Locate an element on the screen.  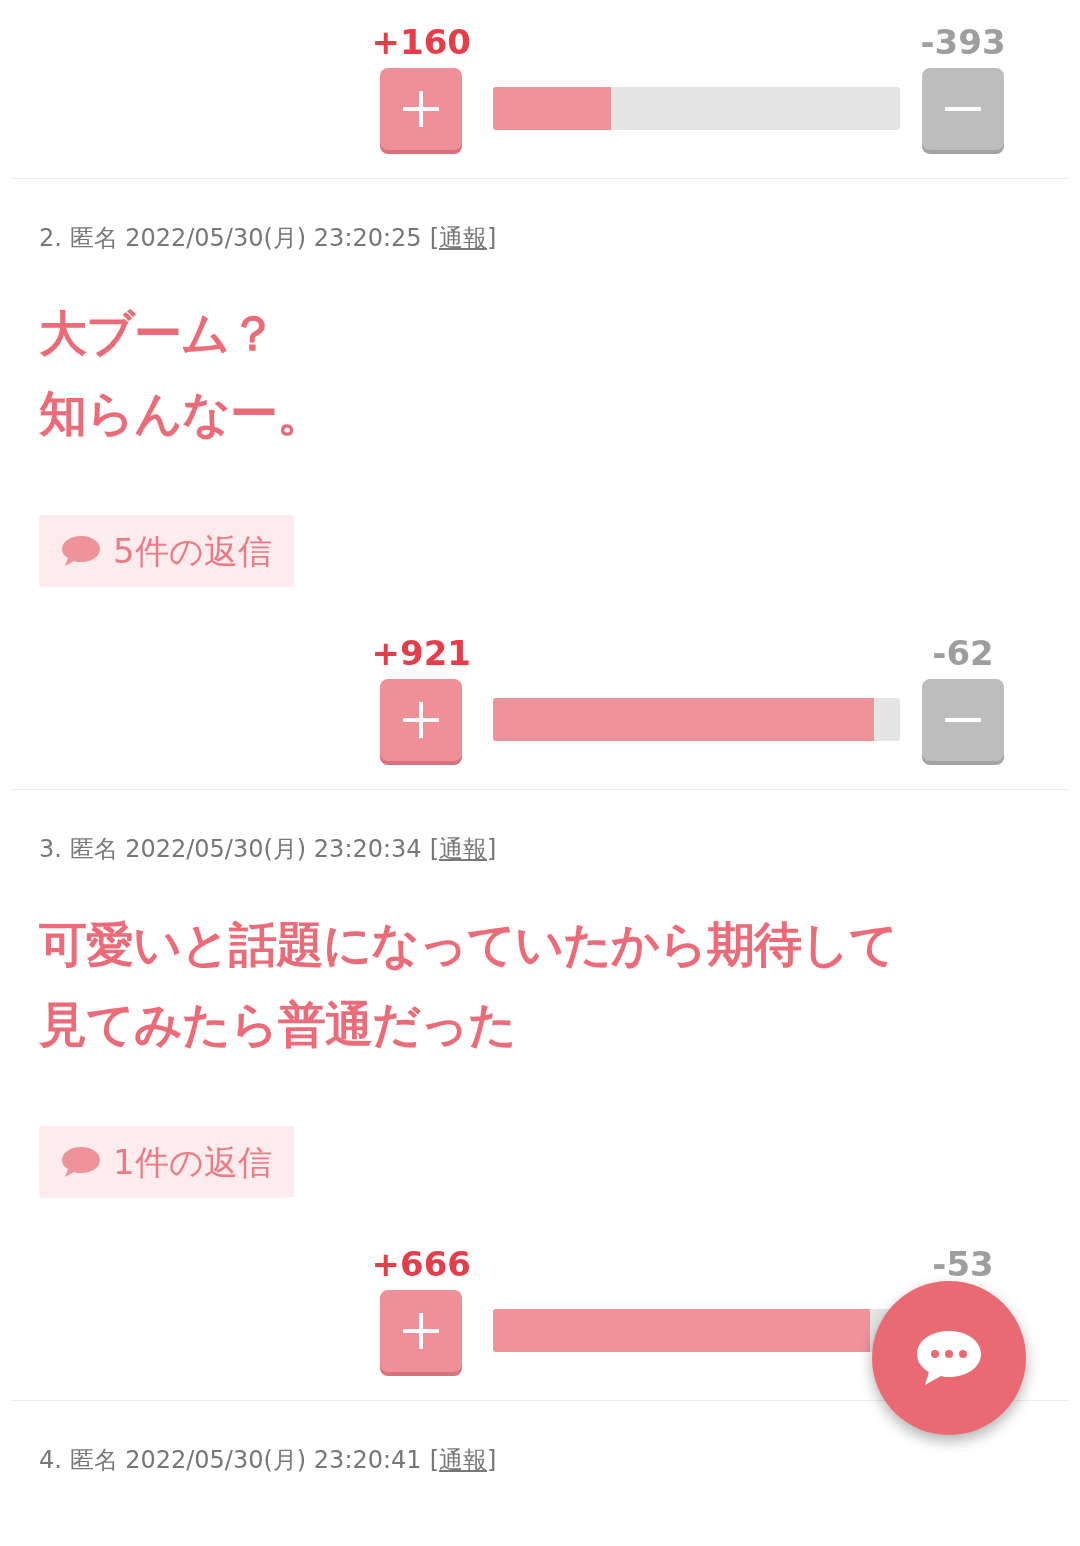
comment-text: 見てみたら普通だった is located at coordinates (278, 1024).